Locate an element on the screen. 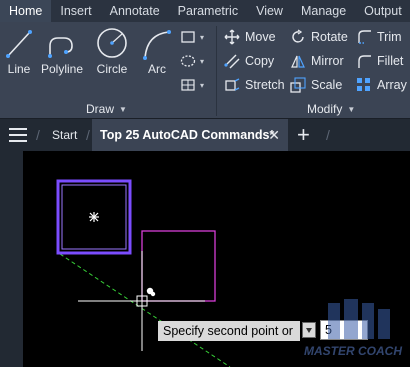 Image resolution: width=410 pixels, height=367 pixels. copy-label: Copy is located at coordinates (260, 61).